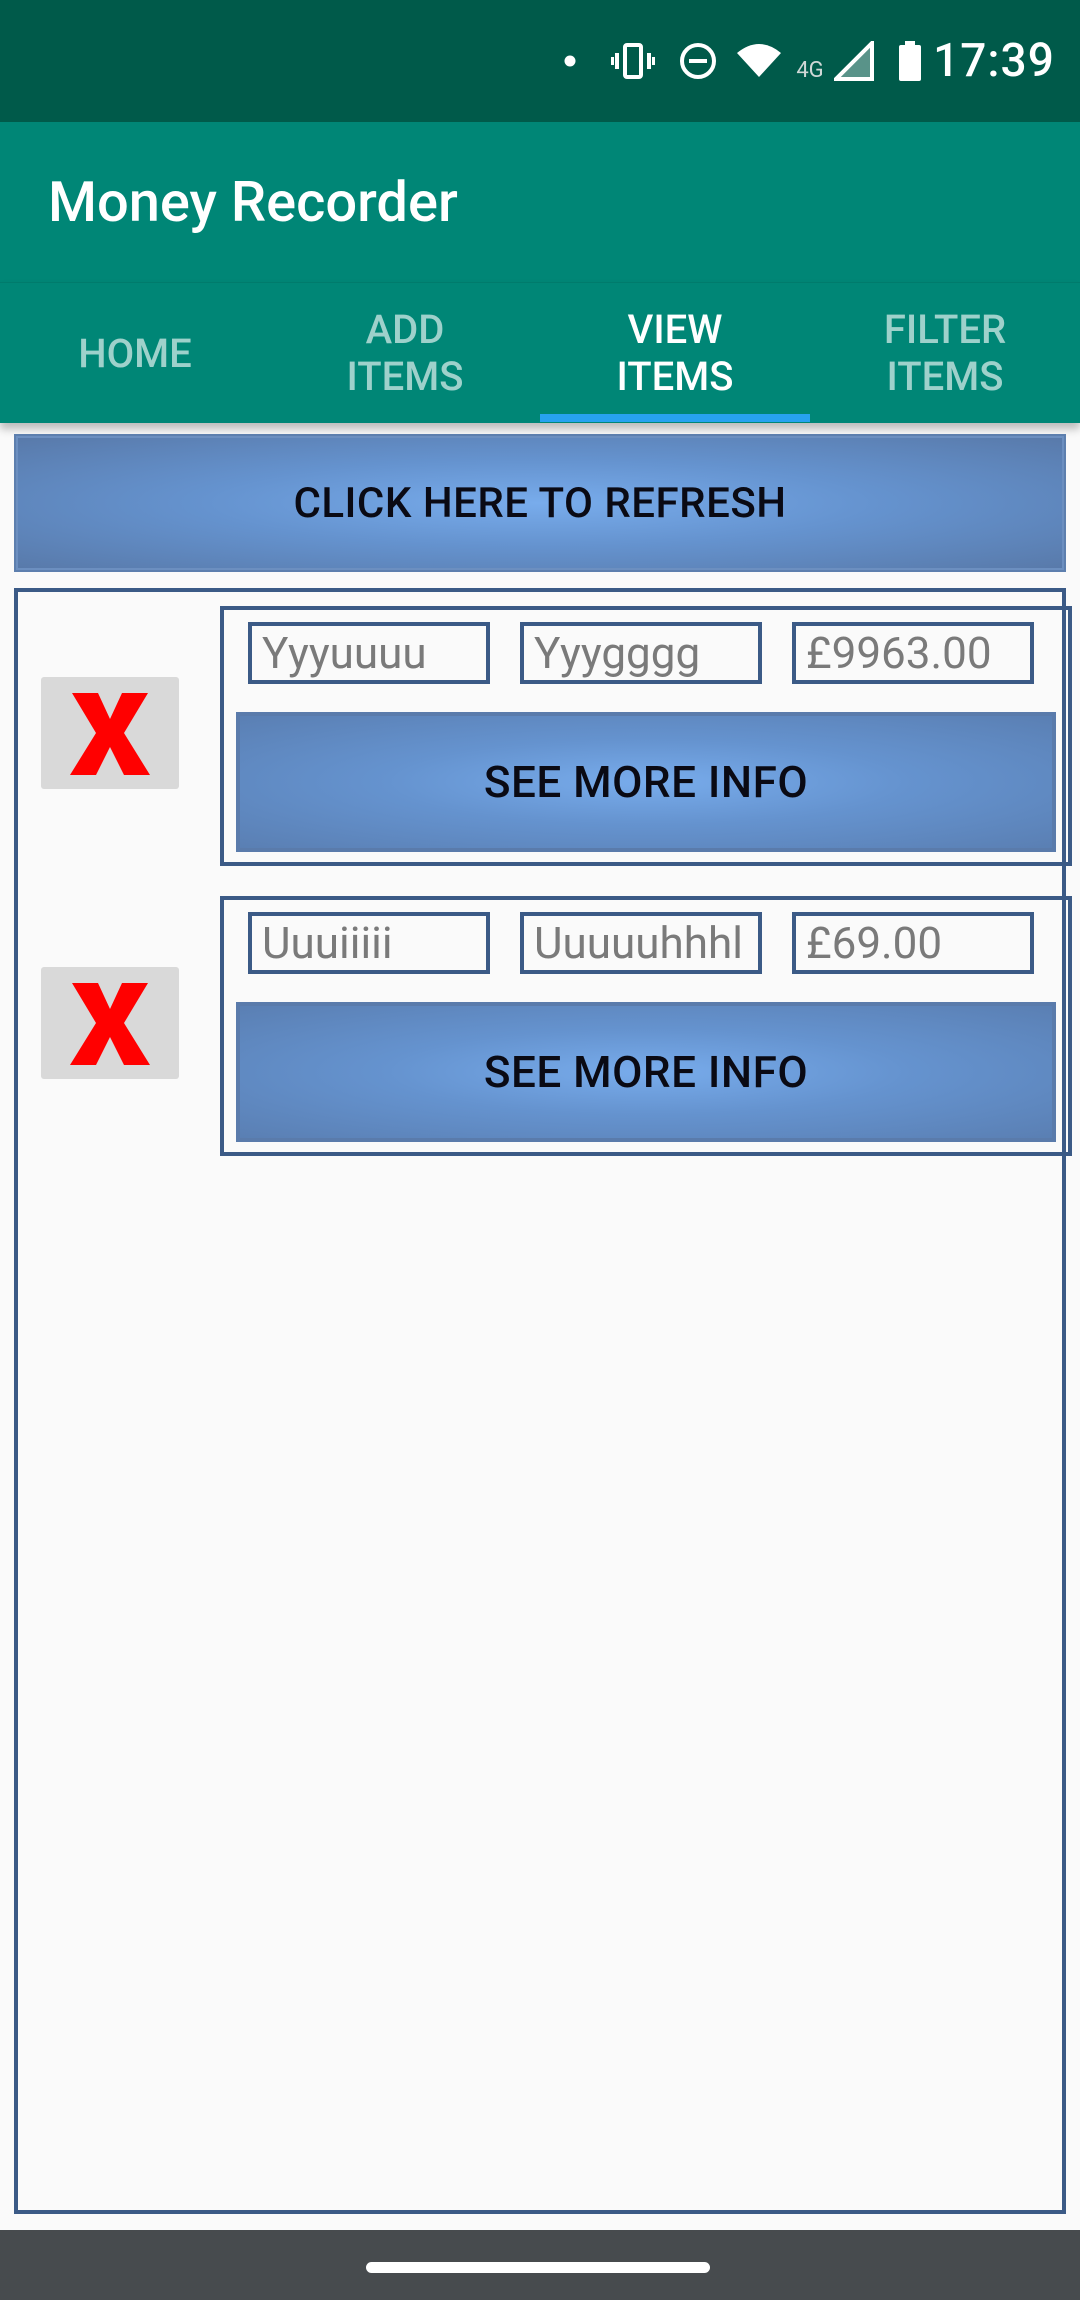 The width and height of the screenshot is (1080, 2300). What do you see at coordinates (994, 61) in the screenshot?
I see `status-time: 17:39` at bounding box center [994, 61].